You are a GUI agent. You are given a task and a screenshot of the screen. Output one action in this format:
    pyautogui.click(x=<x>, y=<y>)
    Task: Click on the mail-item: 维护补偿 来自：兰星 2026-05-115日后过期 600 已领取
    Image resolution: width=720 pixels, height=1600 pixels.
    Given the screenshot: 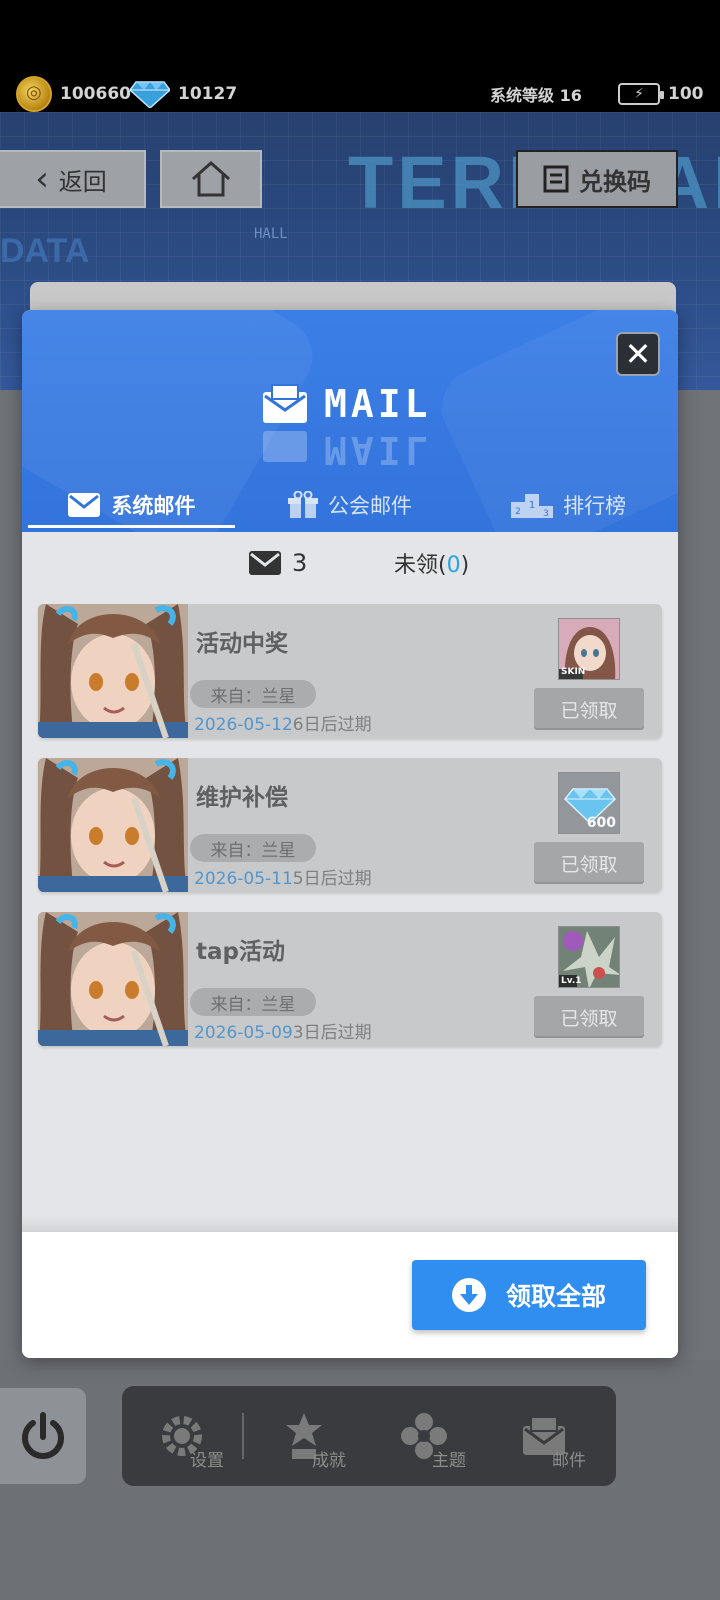 What is the action you would take?
    pyautogui.click(x=350, y=825)
    